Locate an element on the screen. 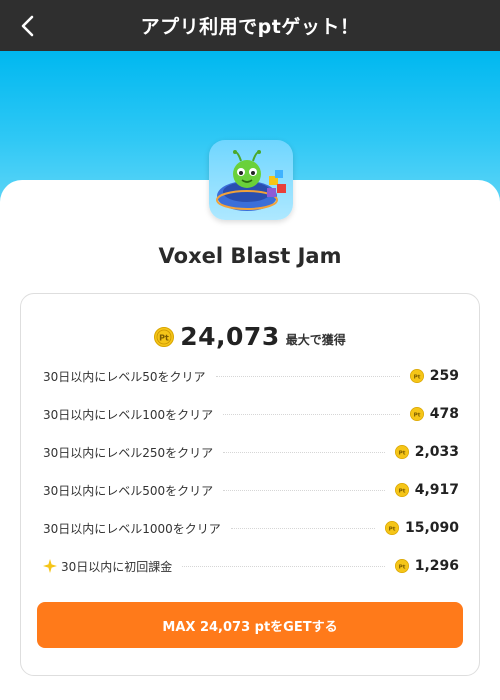 The width and height of the screenshot is (500, 700). reward-row-value: 478 is located at coordinates (444, 414).